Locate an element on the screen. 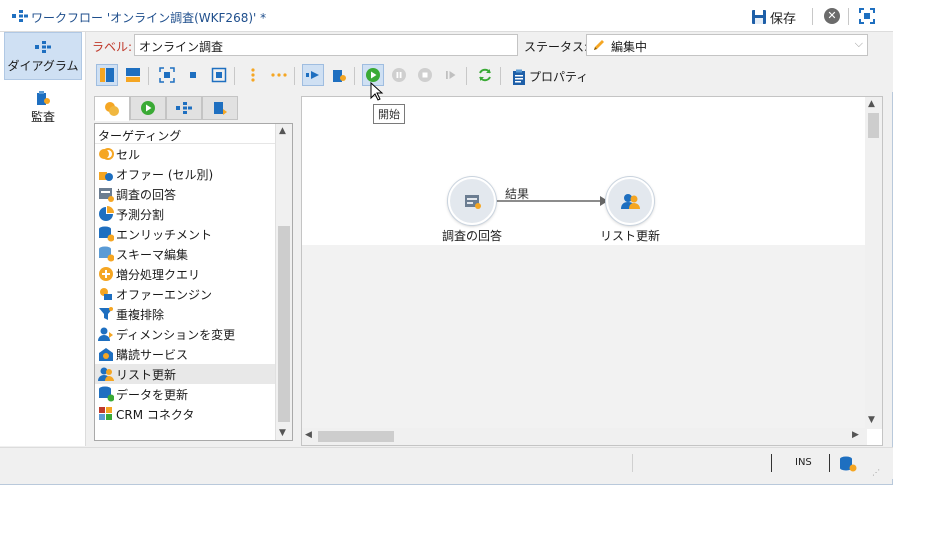  activity-item-update-data: データを更新 is located at coordinates (193, 394).